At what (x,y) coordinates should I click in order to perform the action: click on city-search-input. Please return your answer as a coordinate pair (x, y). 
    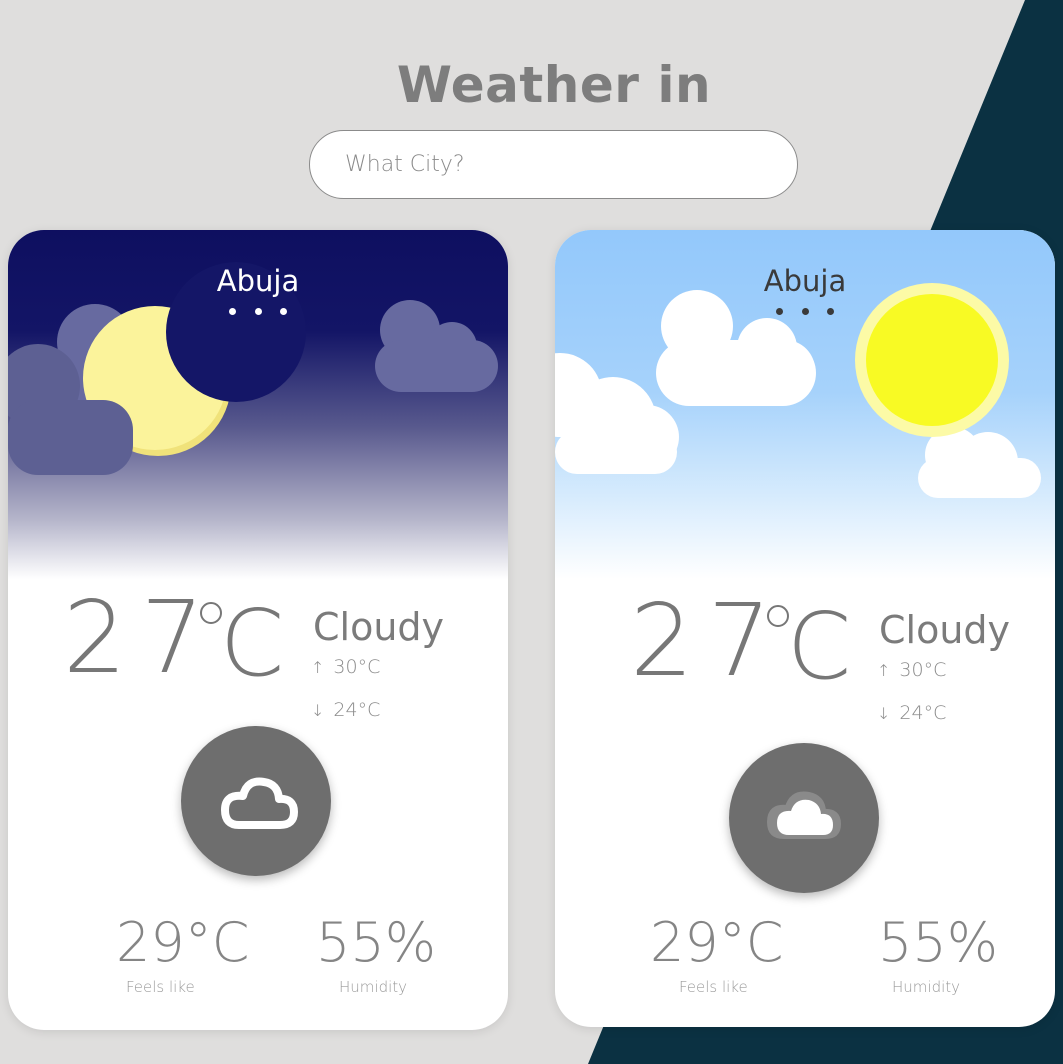
    Looking at the image, I should click on (553, 164).